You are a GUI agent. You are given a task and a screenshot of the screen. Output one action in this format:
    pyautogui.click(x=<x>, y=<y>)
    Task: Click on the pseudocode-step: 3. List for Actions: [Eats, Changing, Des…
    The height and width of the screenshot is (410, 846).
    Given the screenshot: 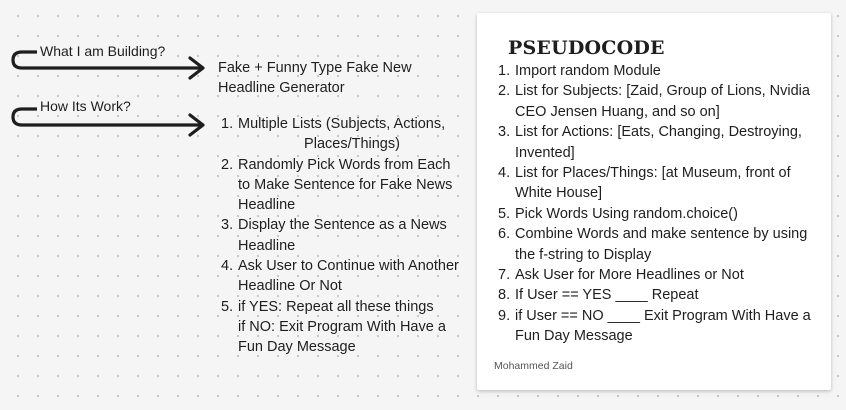 What is the action you would take?
    pyautogui.click(x=657, y=142)
    